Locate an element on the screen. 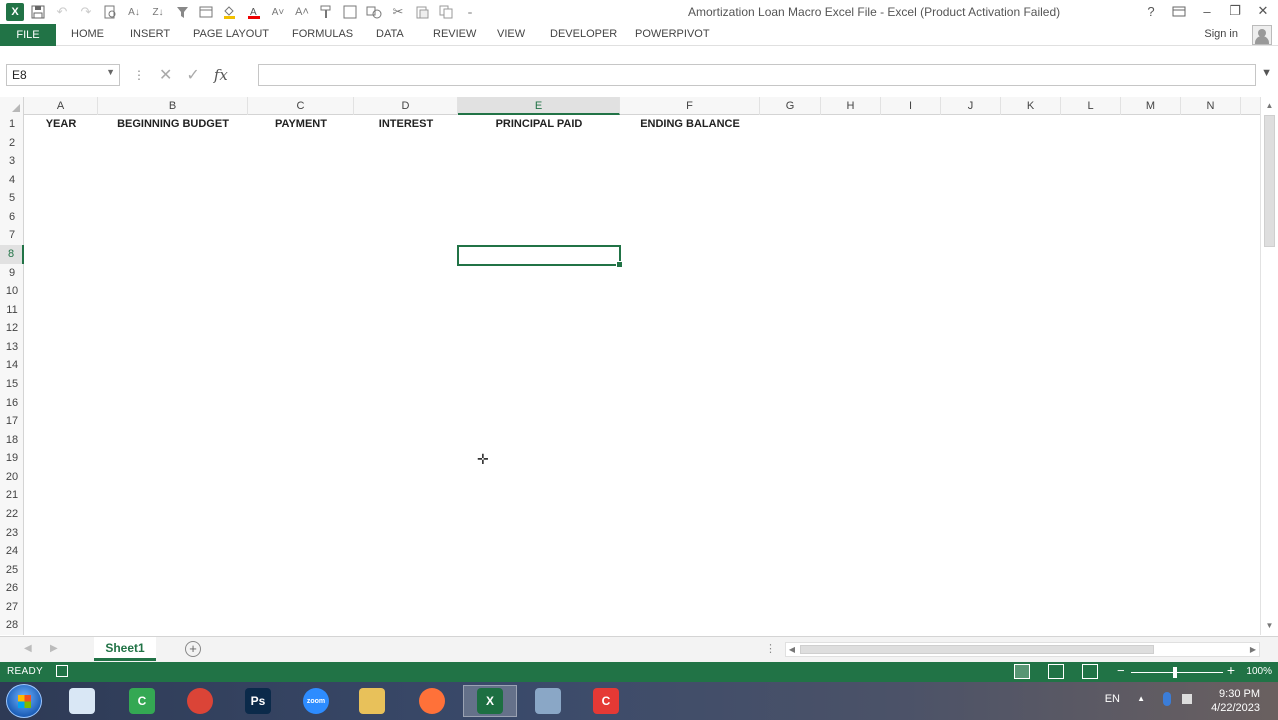  taskbar-camtasia-button: C is located at coordinates (142, 701).